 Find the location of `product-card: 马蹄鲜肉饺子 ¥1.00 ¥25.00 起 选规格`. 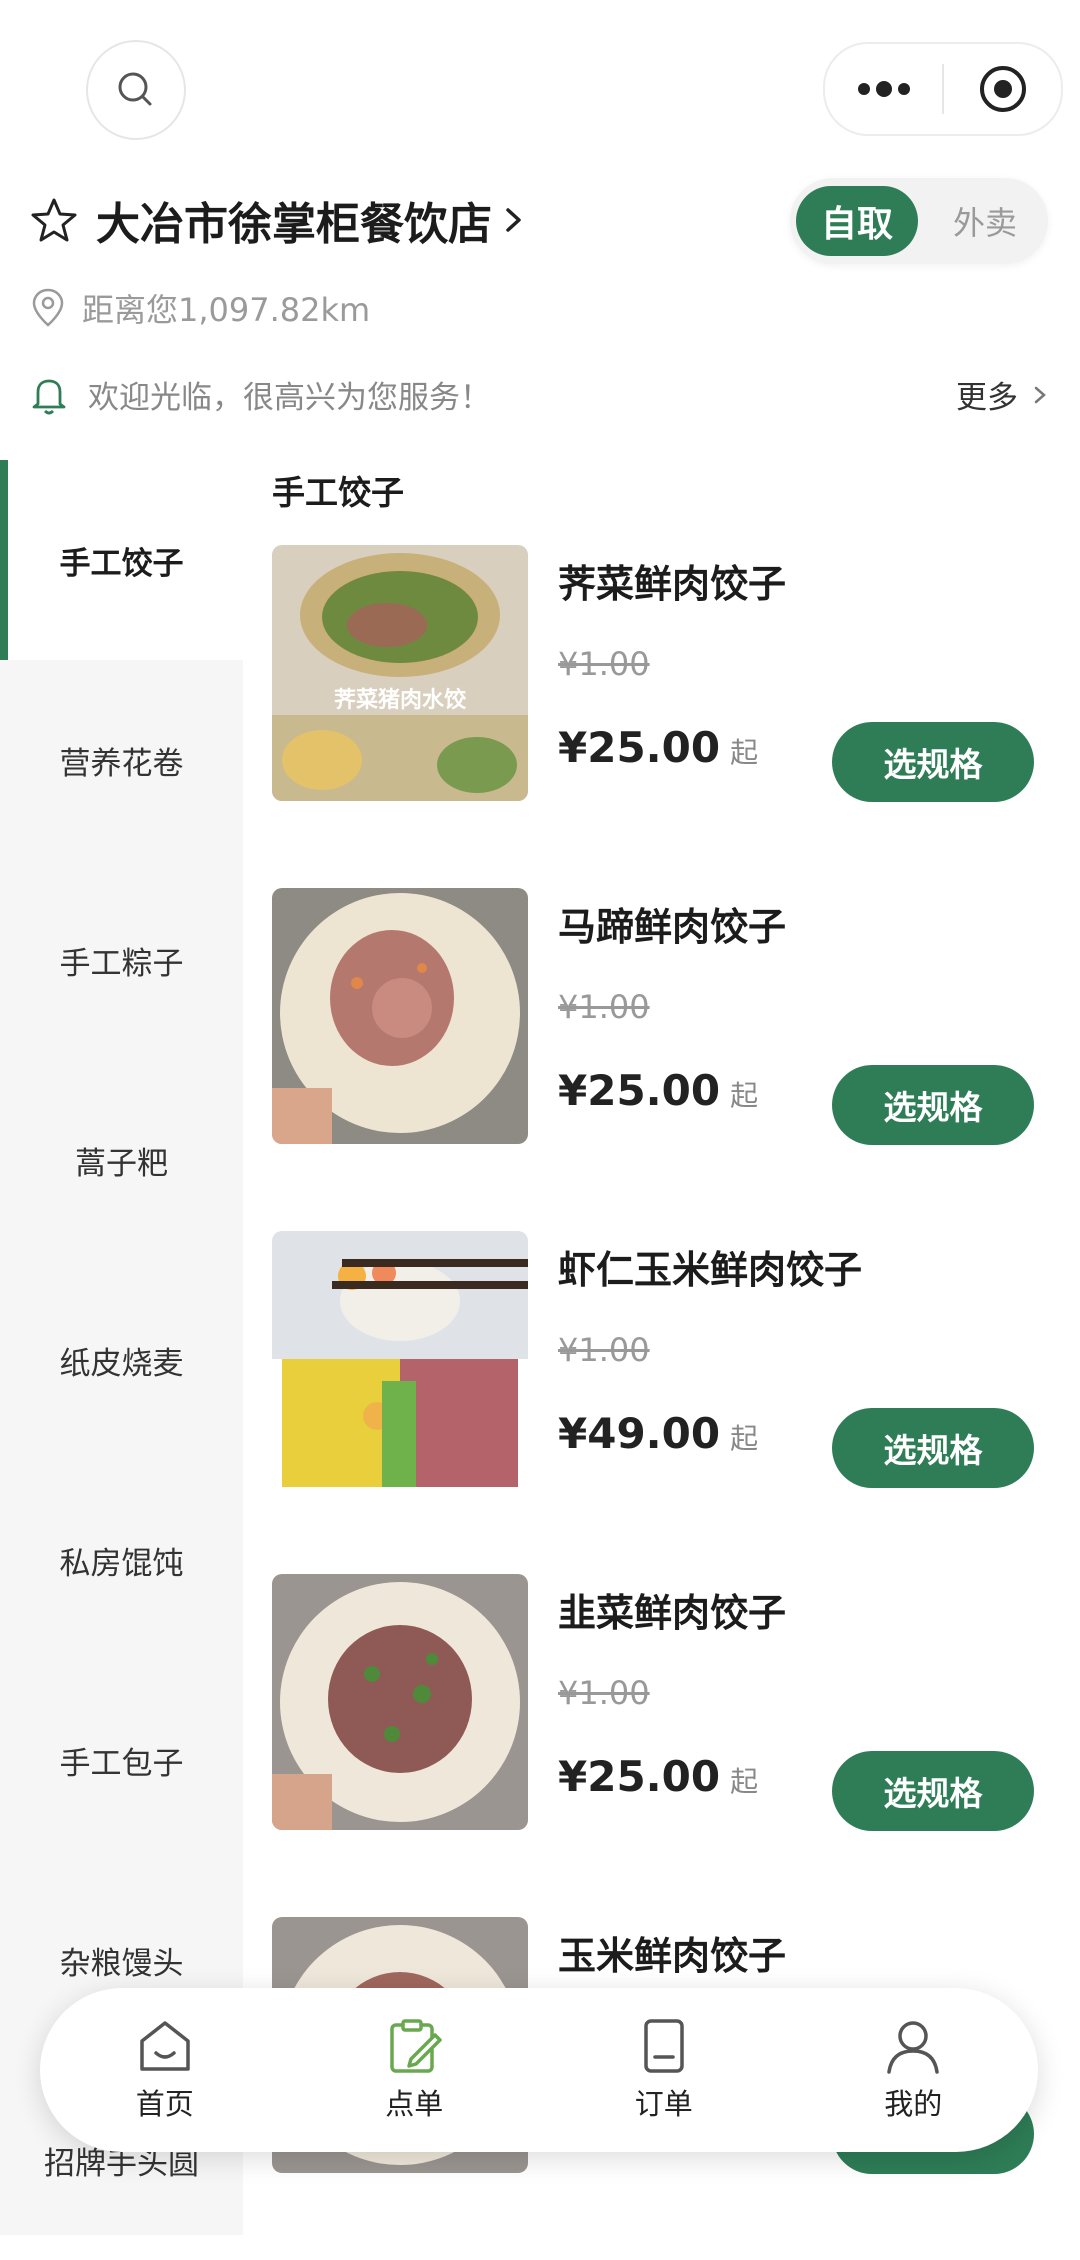

product-card: 马蹄鲜肉饺子 ¥1.00 ¥25.00 起 选规格 is located at coordinates (666, 1018).